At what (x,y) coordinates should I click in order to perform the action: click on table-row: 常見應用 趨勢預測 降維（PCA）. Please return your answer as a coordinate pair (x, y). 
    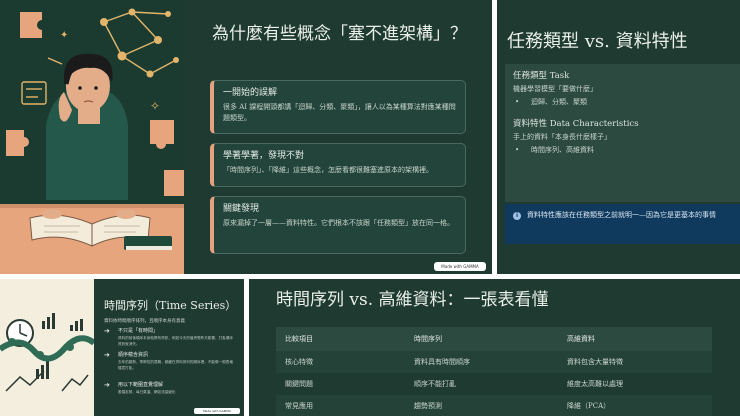
    Looking at the image, I should click on (494, 405).